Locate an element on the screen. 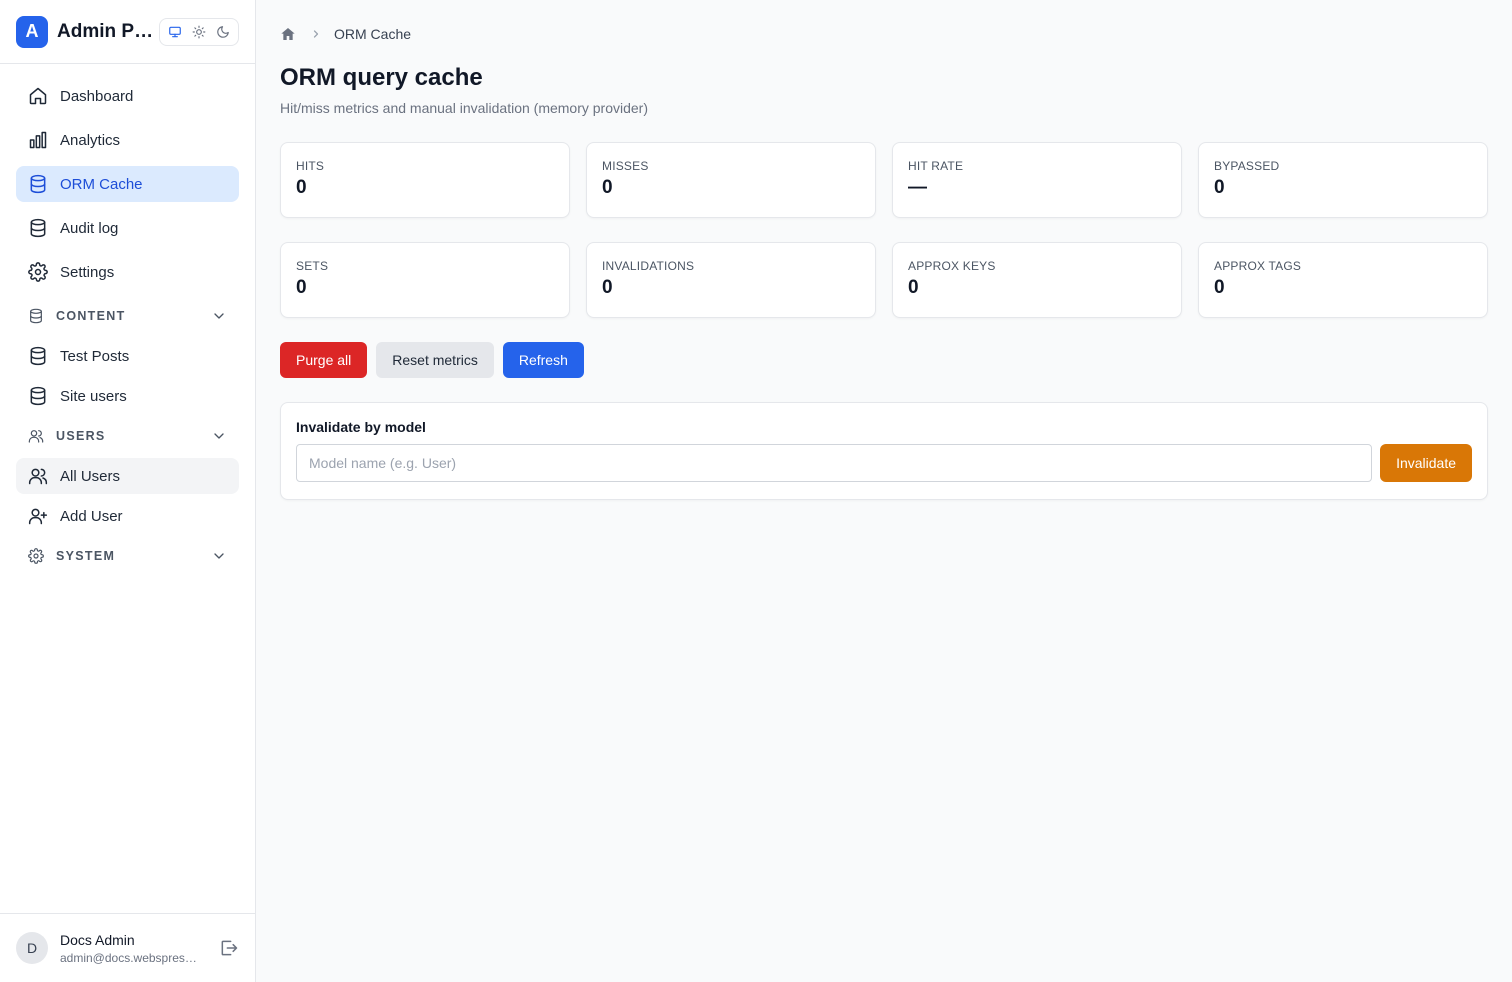 This screenshot has width=1512, height=982. theme-switcher is located at coordinates (199, 31).